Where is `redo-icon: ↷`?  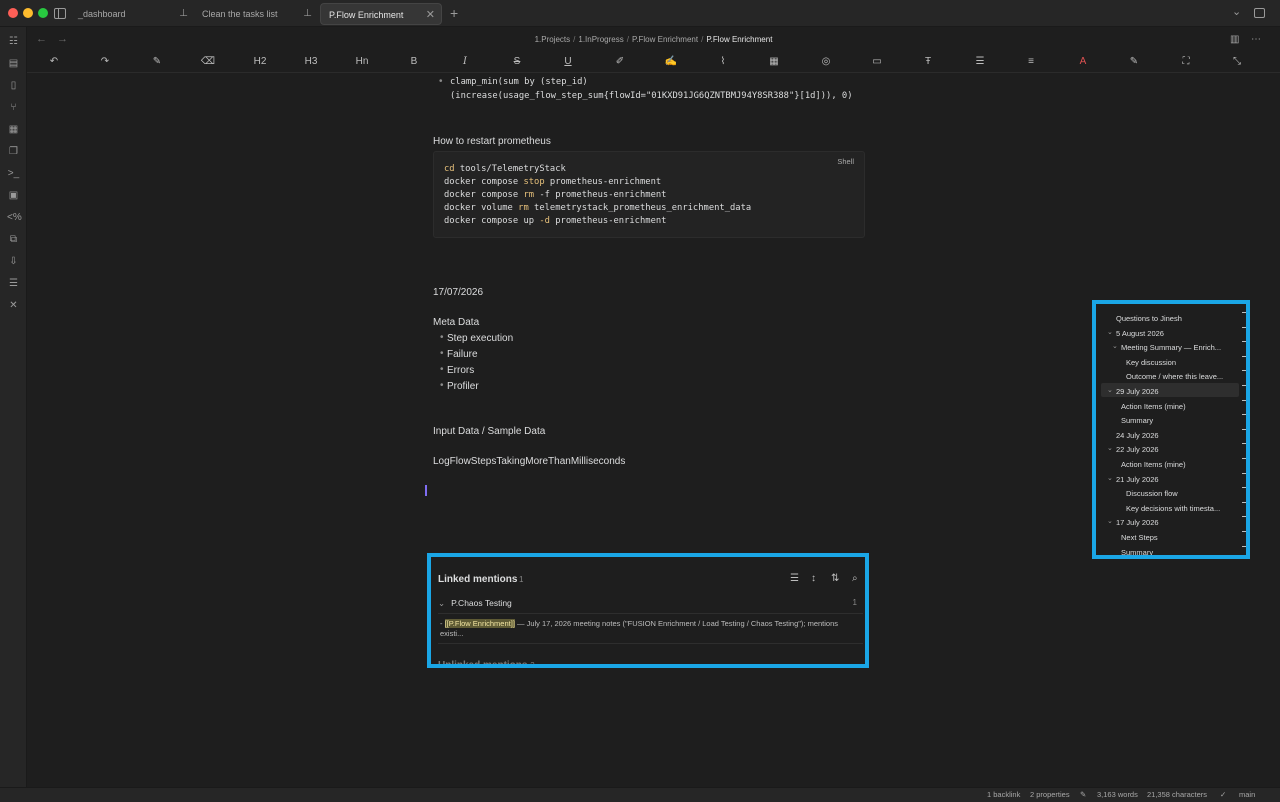
redo-icon: ↷ is located at coordinates (105, 61).